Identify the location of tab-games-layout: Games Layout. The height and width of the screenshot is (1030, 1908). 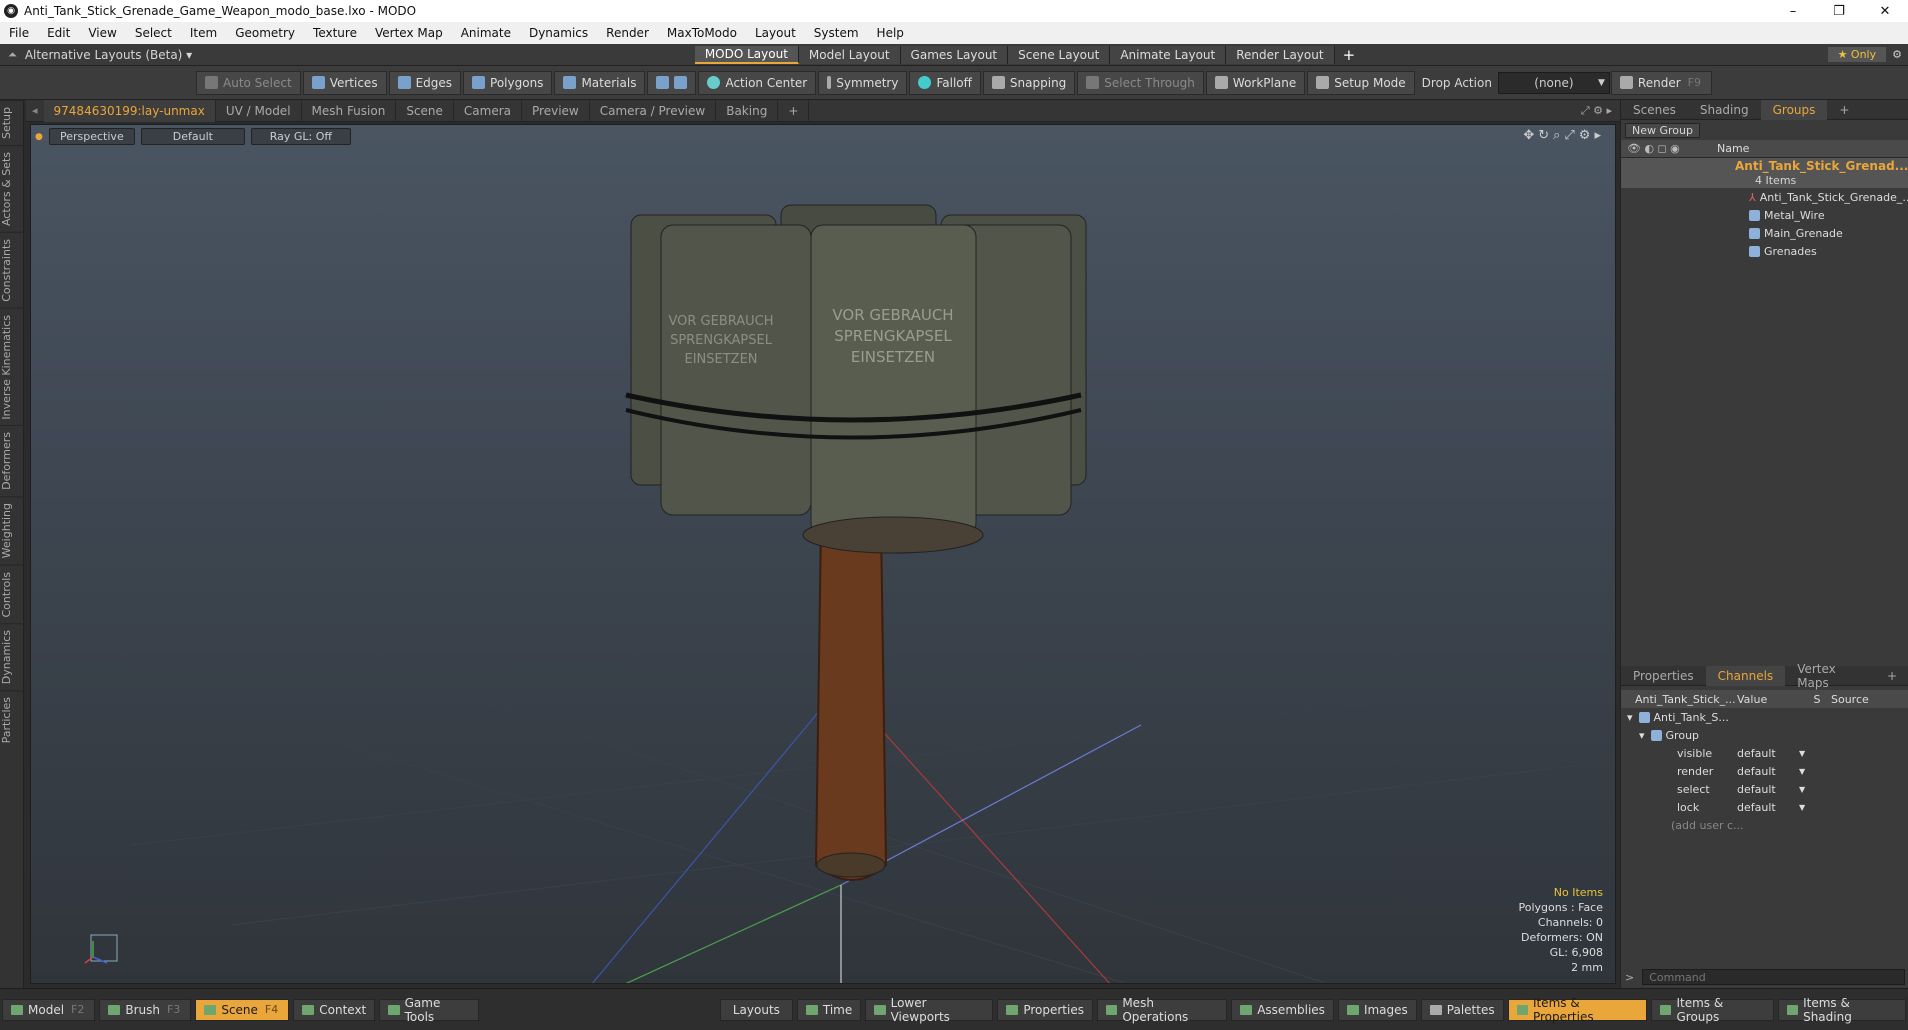
(954, 54).